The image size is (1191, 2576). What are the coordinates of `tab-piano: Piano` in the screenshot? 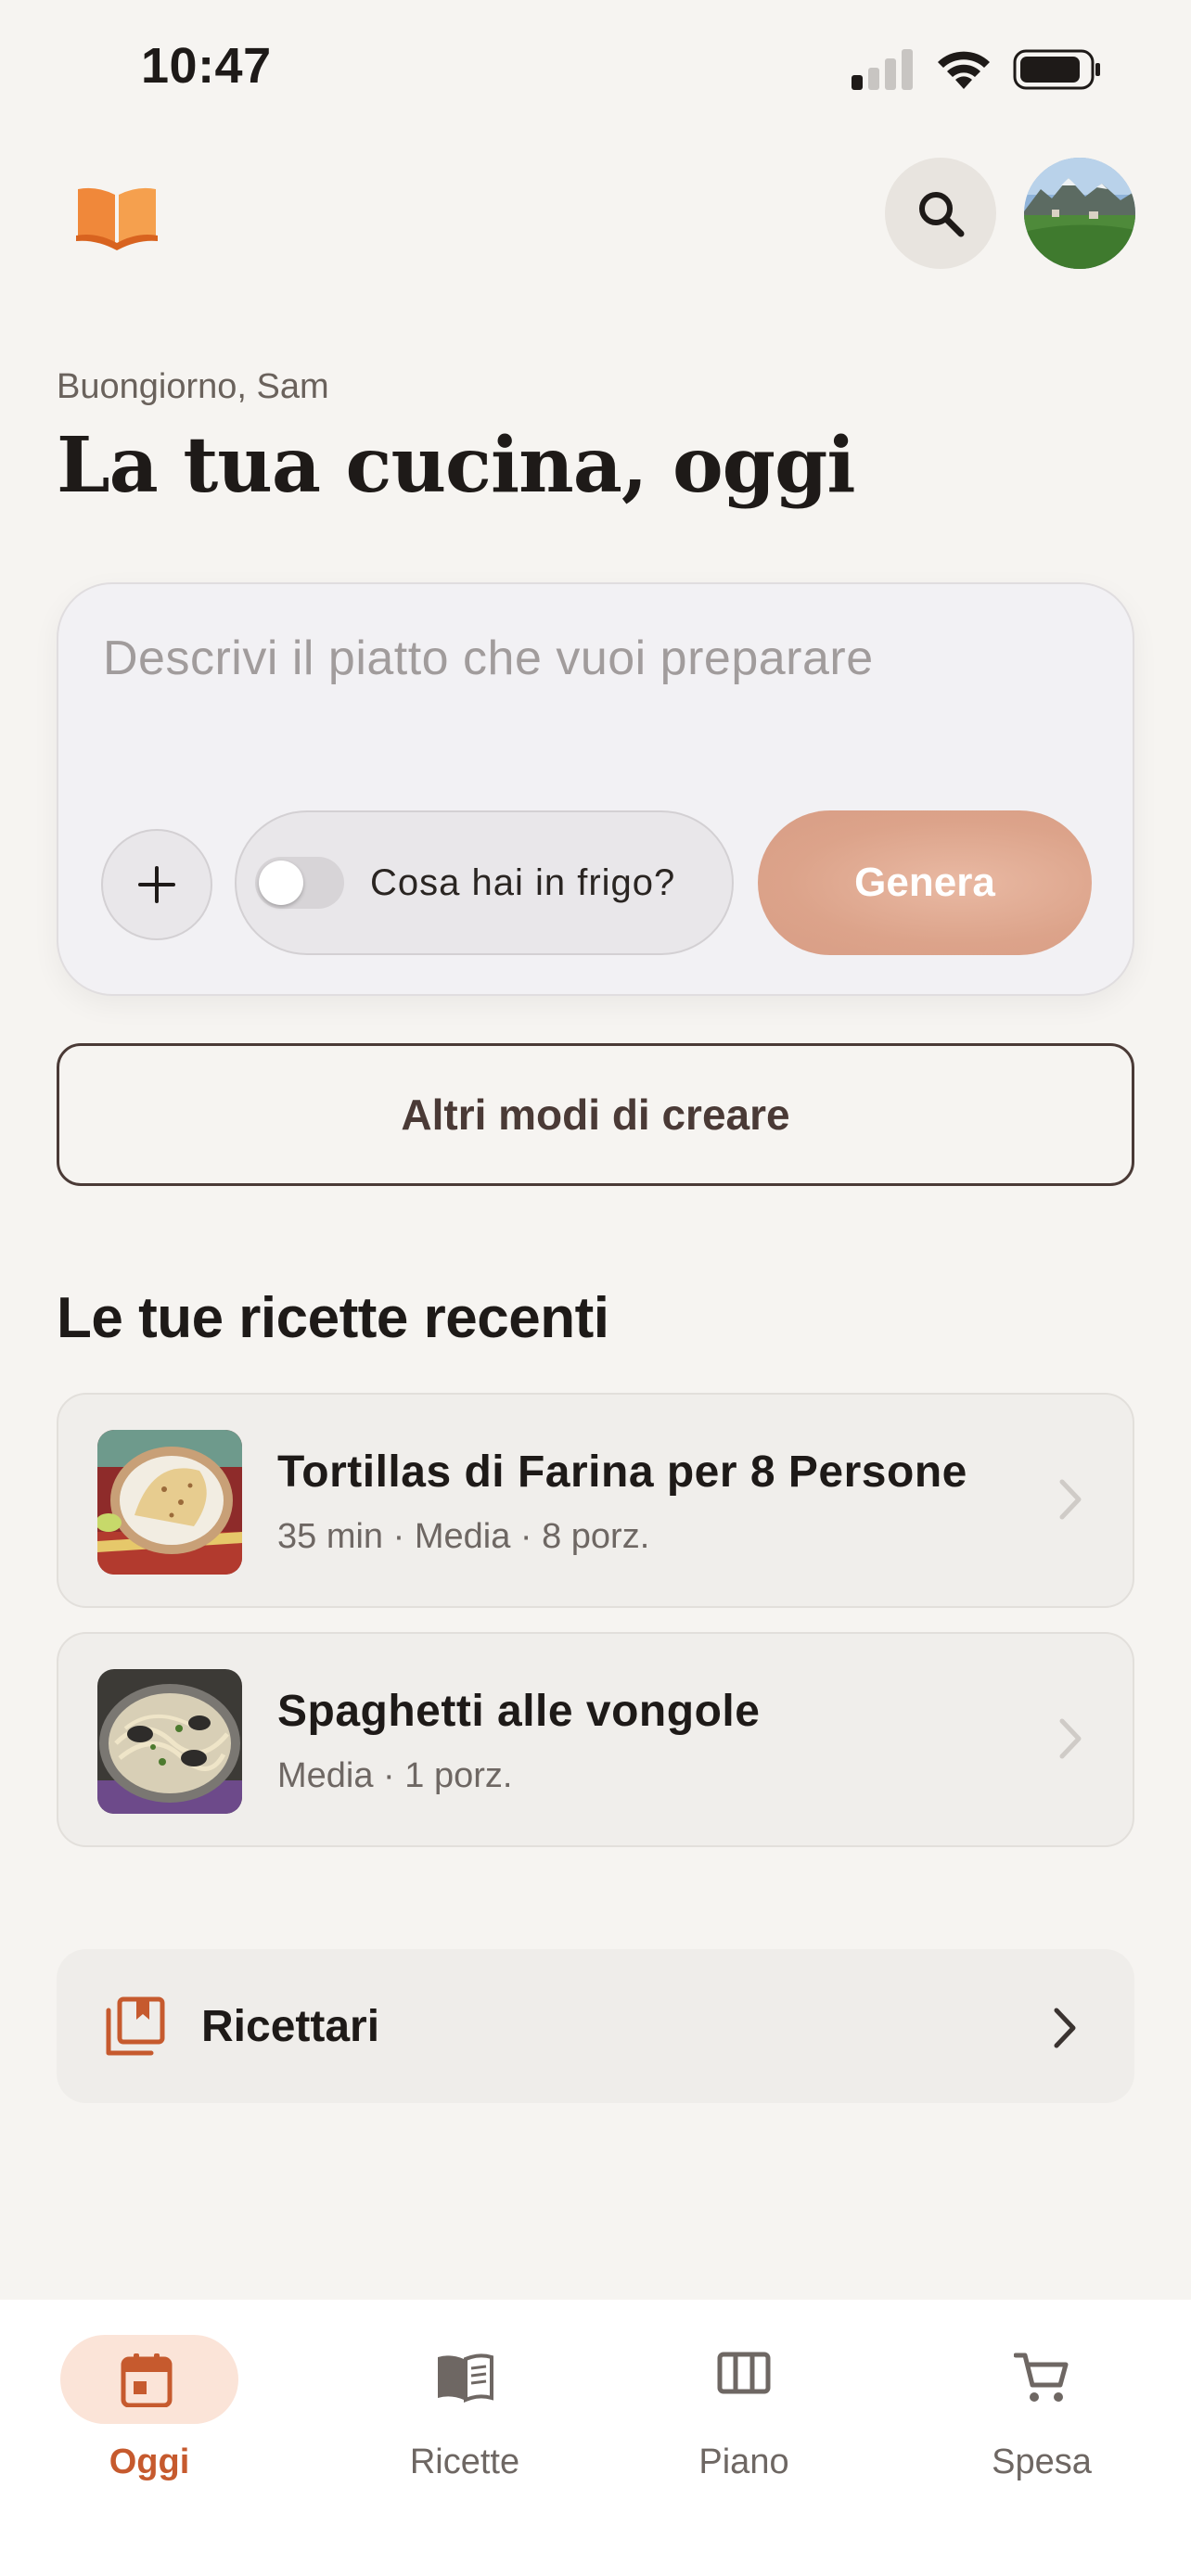 It's located at (744, 2401).